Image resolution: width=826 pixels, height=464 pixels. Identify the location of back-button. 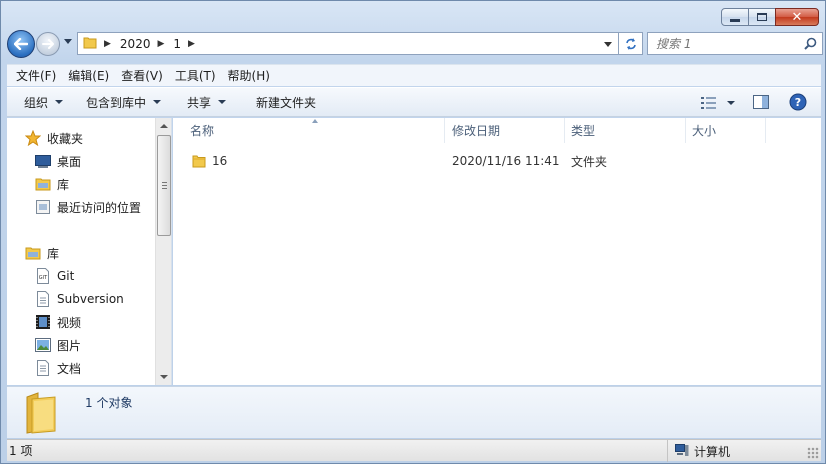
(21, 44).